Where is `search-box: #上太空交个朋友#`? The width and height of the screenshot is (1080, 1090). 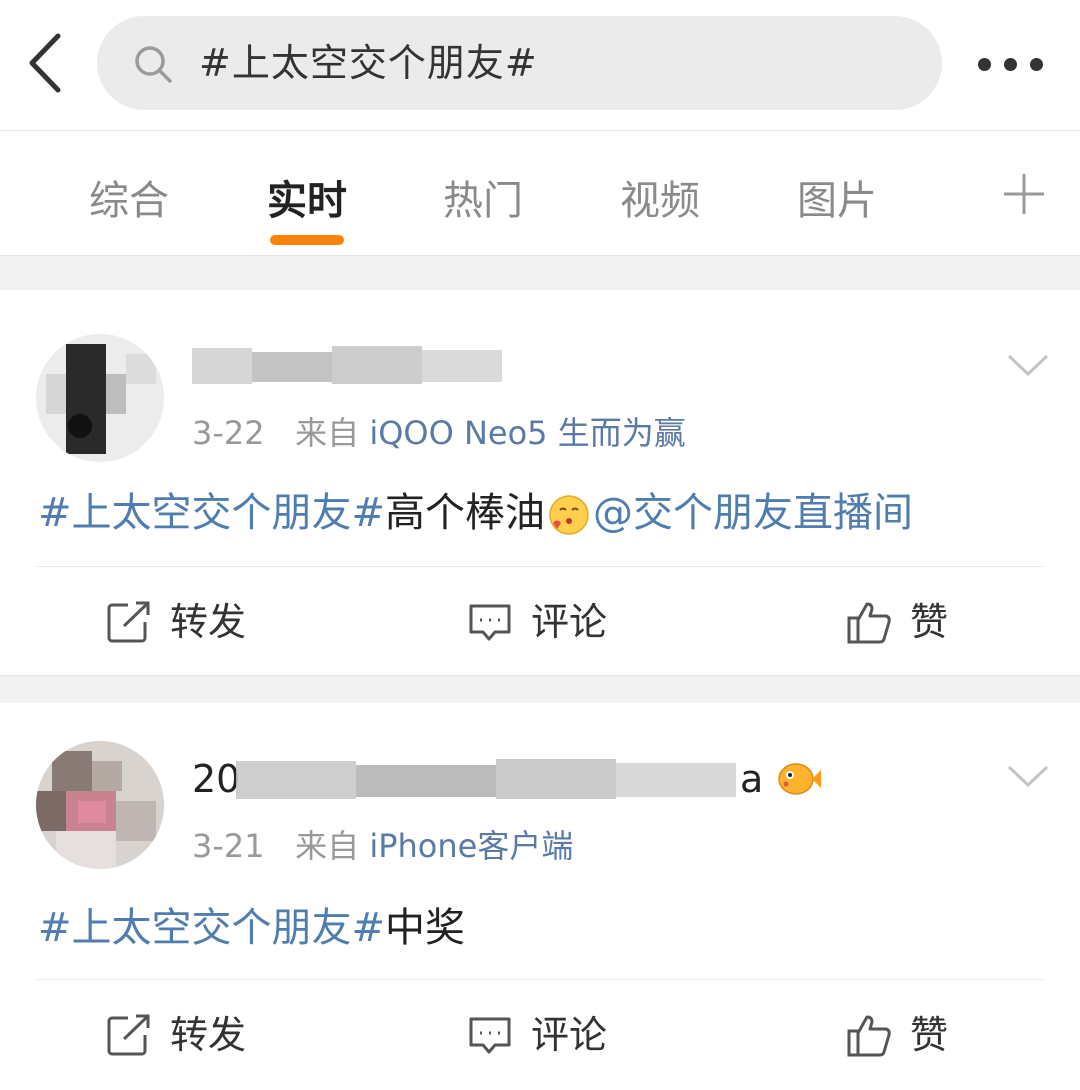 search-box: #上太空交个朋友# is located at coordinates (519, 63).